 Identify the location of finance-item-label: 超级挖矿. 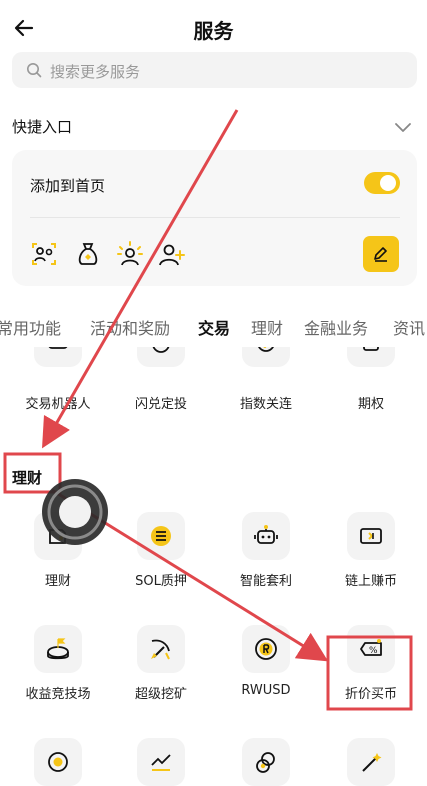
(161, 692).